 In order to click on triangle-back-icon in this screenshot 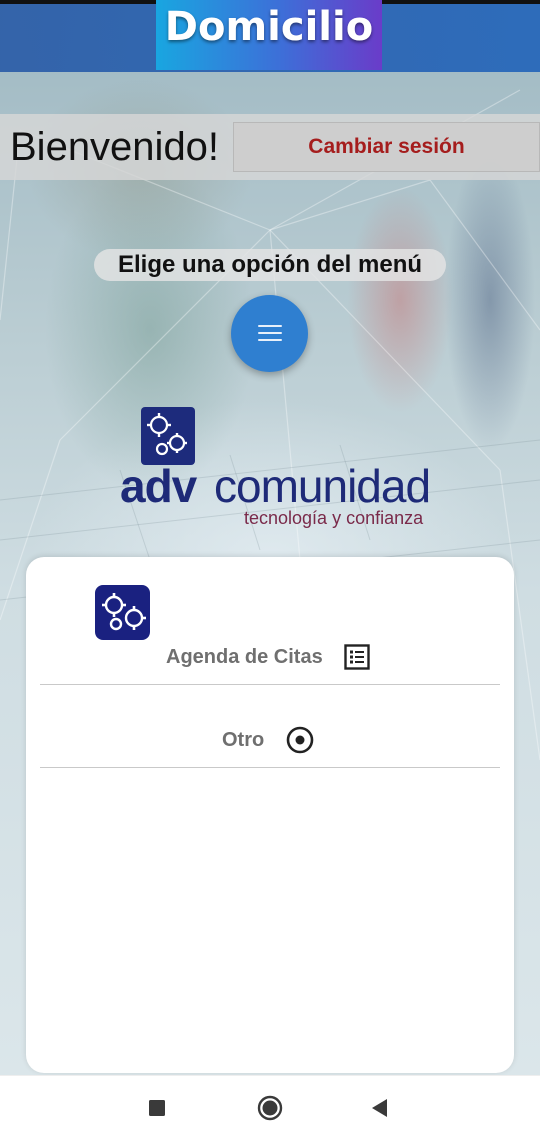, I will do `click(381, 1108)`.